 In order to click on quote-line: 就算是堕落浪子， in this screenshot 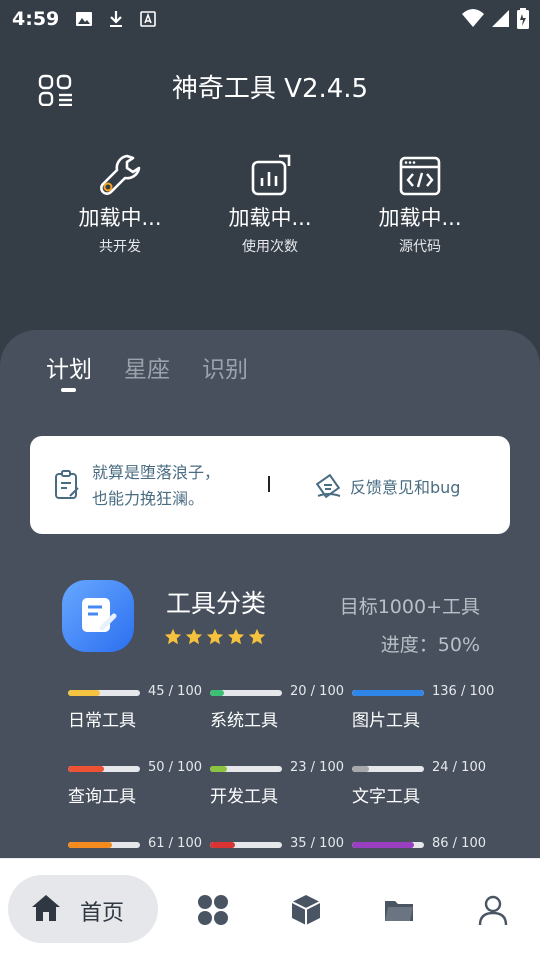, I will do `click(156, 472)`.